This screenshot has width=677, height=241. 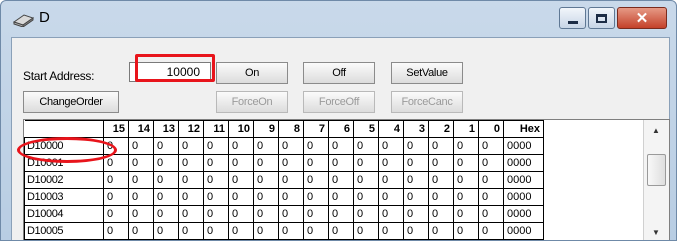 What do you see at coordinates (338, 19) in the screenshot?
I see `title-bar: D ✕` at bounding box center [338, 19].